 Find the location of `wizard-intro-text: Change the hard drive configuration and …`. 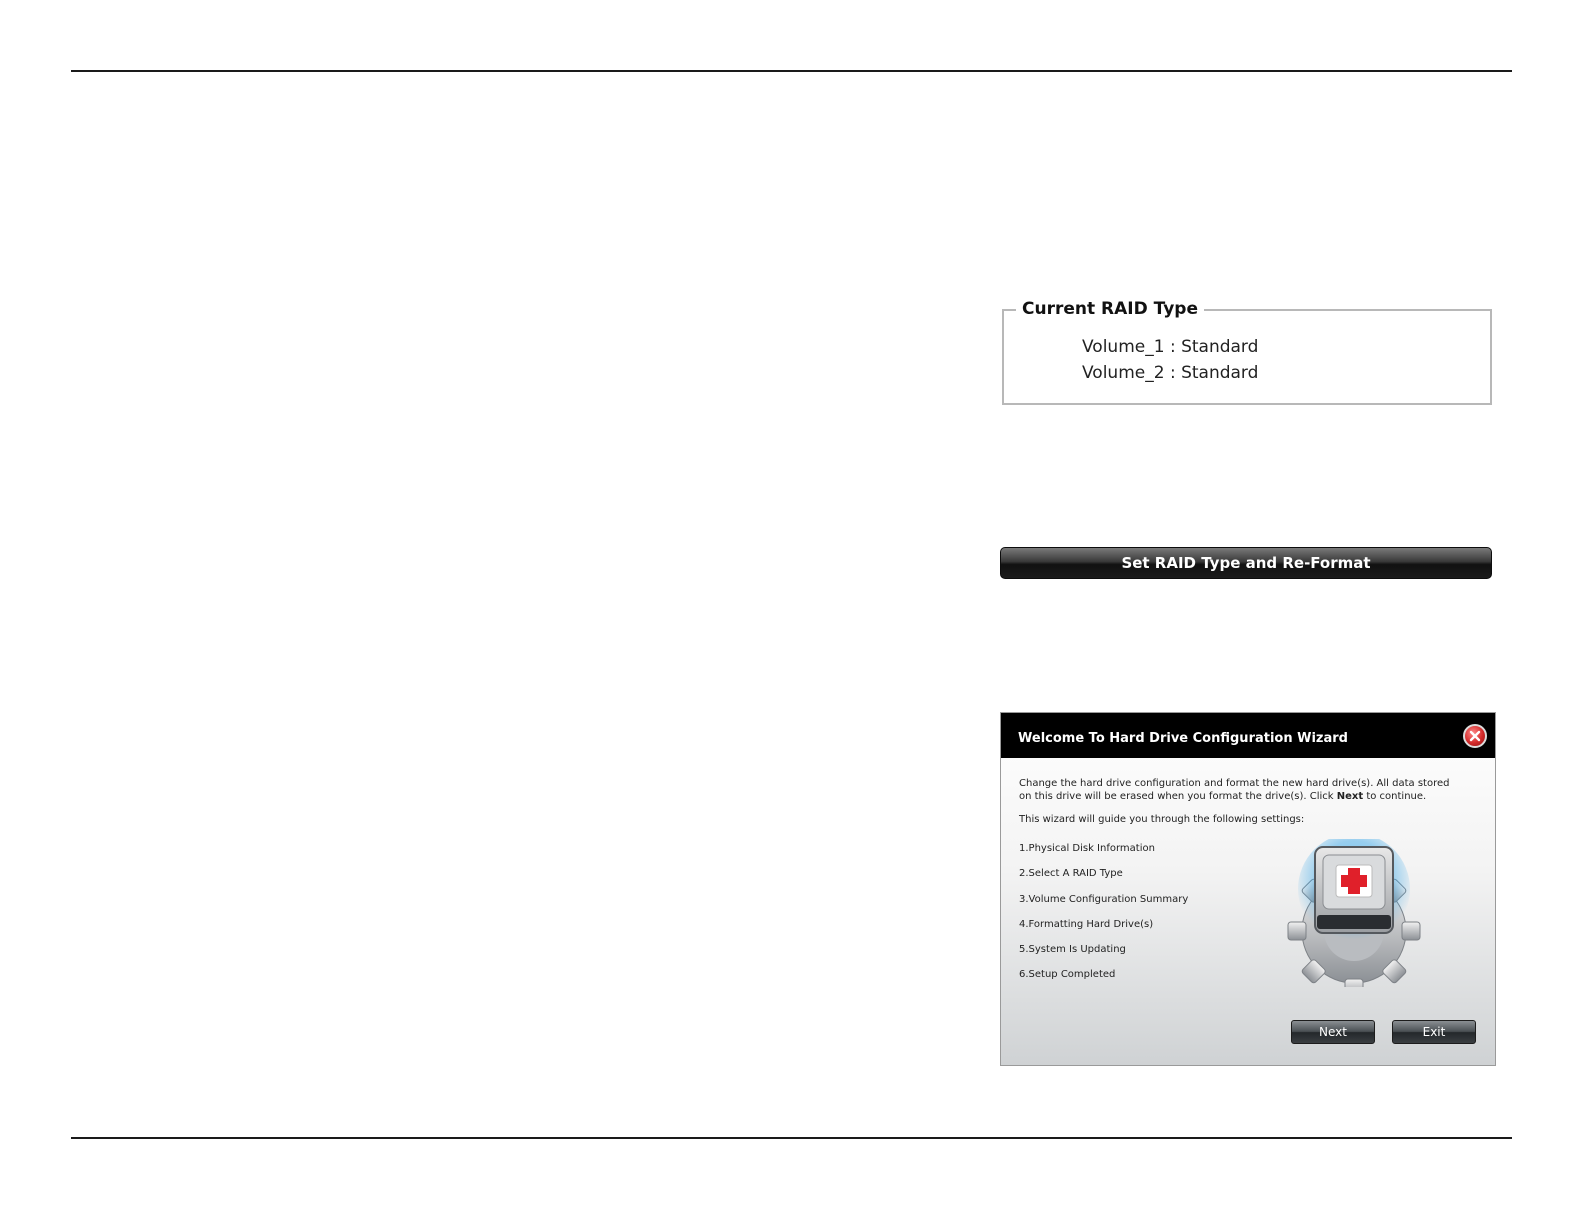

wizard-intro-text: Change the hard drive configuration and … is located at coordinates (1234, 790).